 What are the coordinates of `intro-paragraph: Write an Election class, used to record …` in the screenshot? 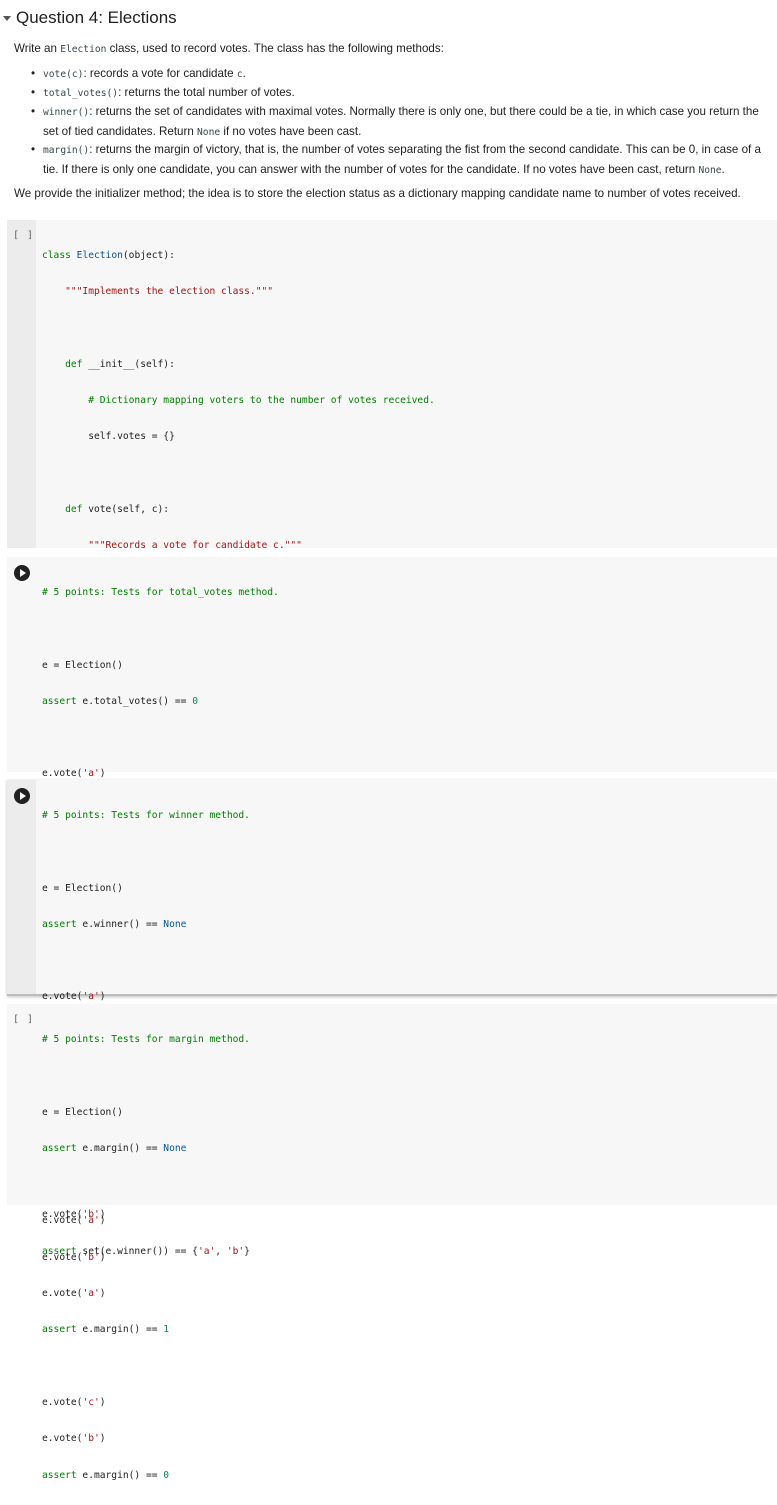 It's located at (229, 48).